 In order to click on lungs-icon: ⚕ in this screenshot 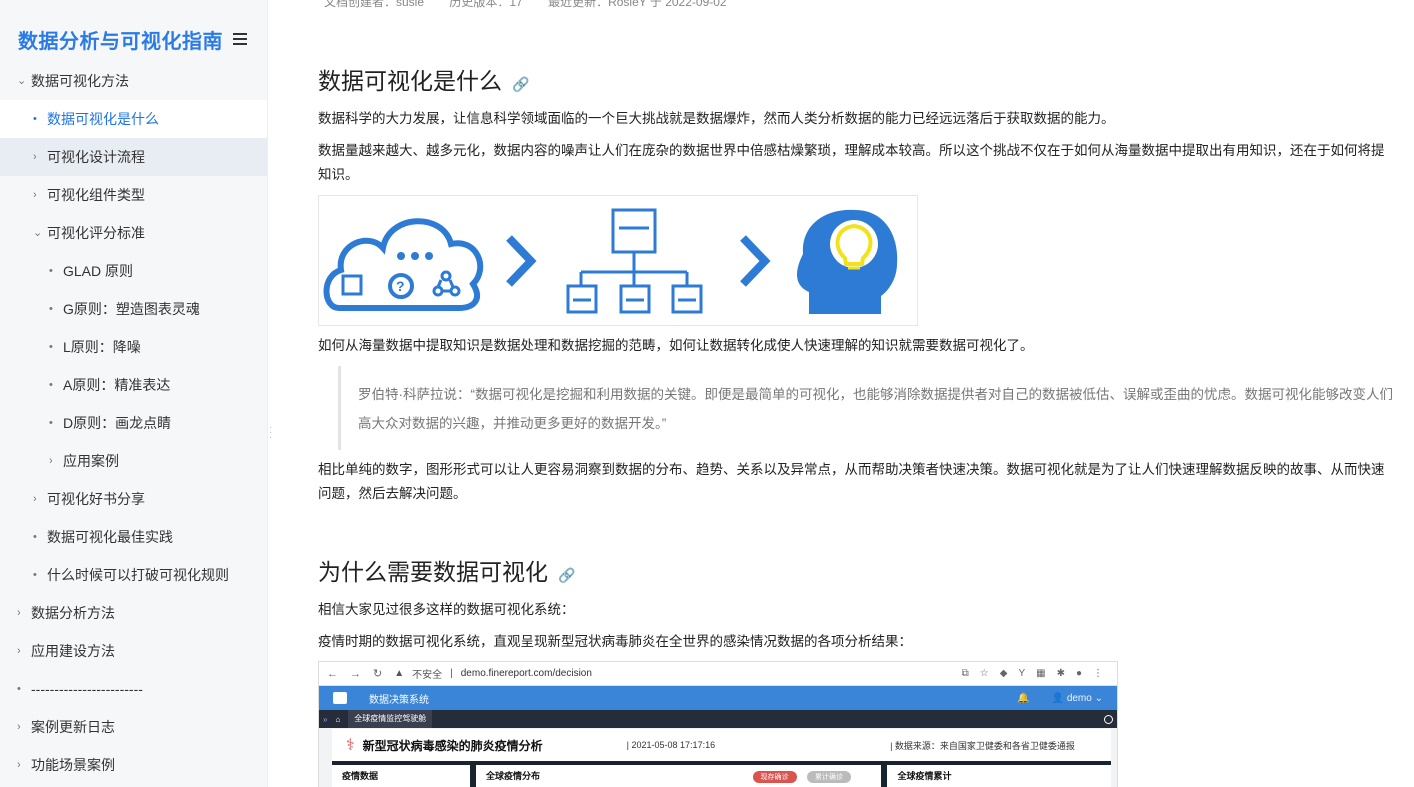, I will do `click(350, 745)`.